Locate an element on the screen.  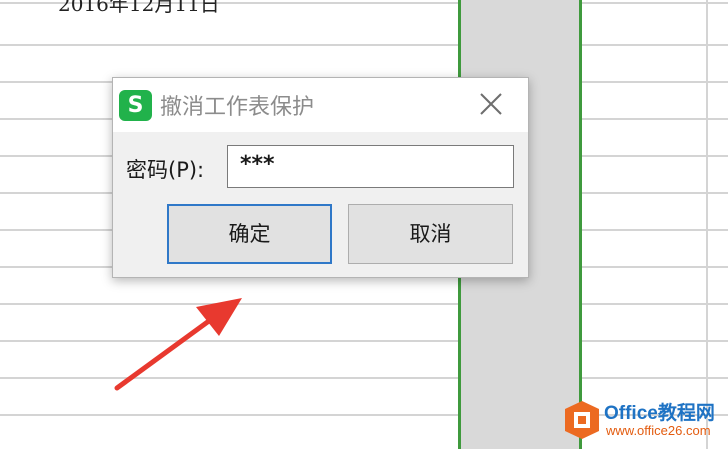
annotation-arrow-icon is located at coordinates (178, 344).